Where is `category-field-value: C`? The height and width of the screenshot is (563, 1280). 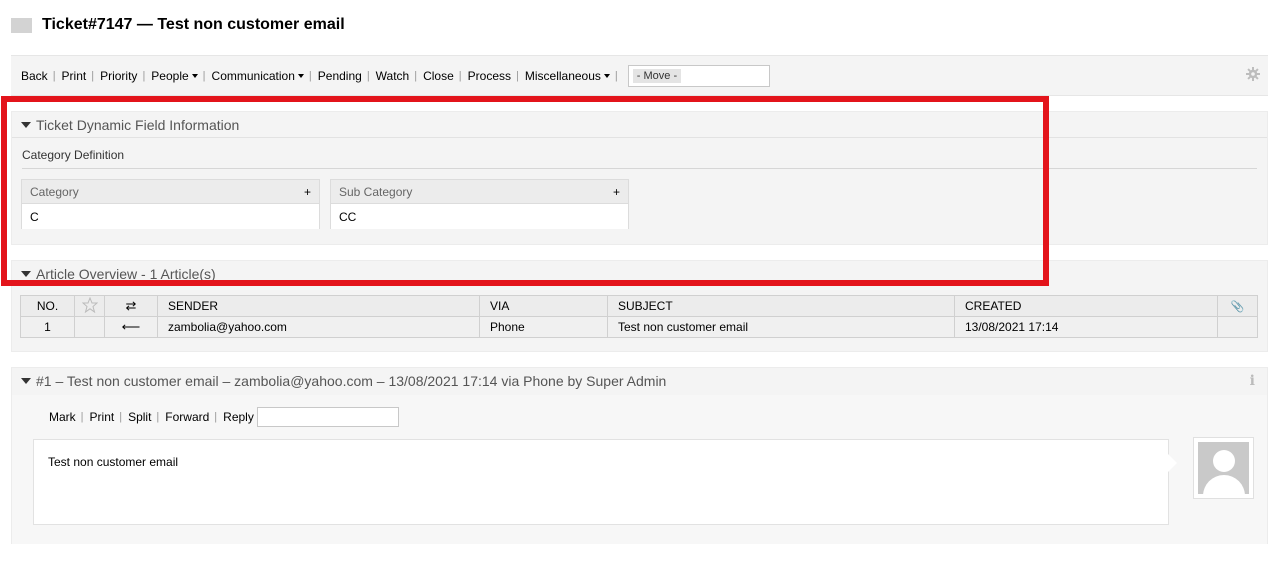
category-field-value: C is located at coordinates (170, 216).